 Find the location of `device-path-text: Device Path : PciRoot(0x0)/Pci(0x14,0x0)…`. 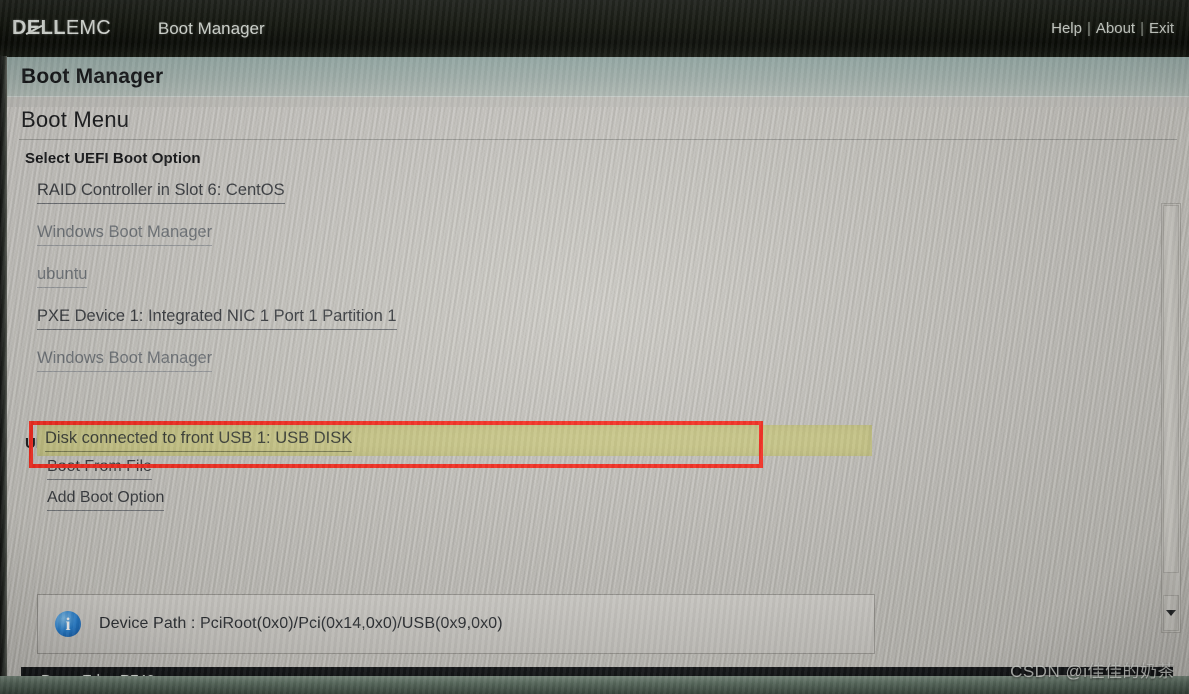

device-path-text: Device Path : PciRoot(0x0)/Pci(0x14,0x0)… is located at coordinates (301, 623).